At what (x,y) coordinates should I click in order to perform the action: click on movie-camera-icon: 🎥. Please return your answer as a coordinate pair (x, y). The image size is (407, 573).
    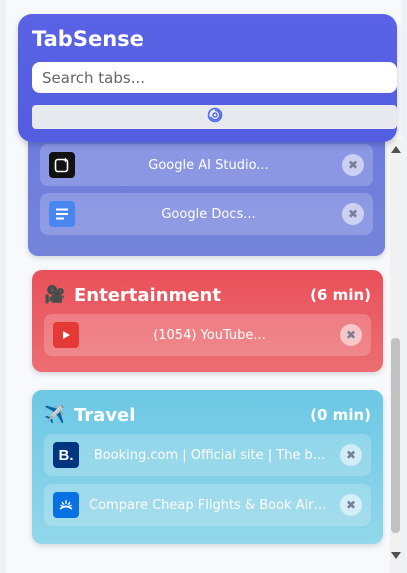
    Looking at the image, I should click on (55, 295).